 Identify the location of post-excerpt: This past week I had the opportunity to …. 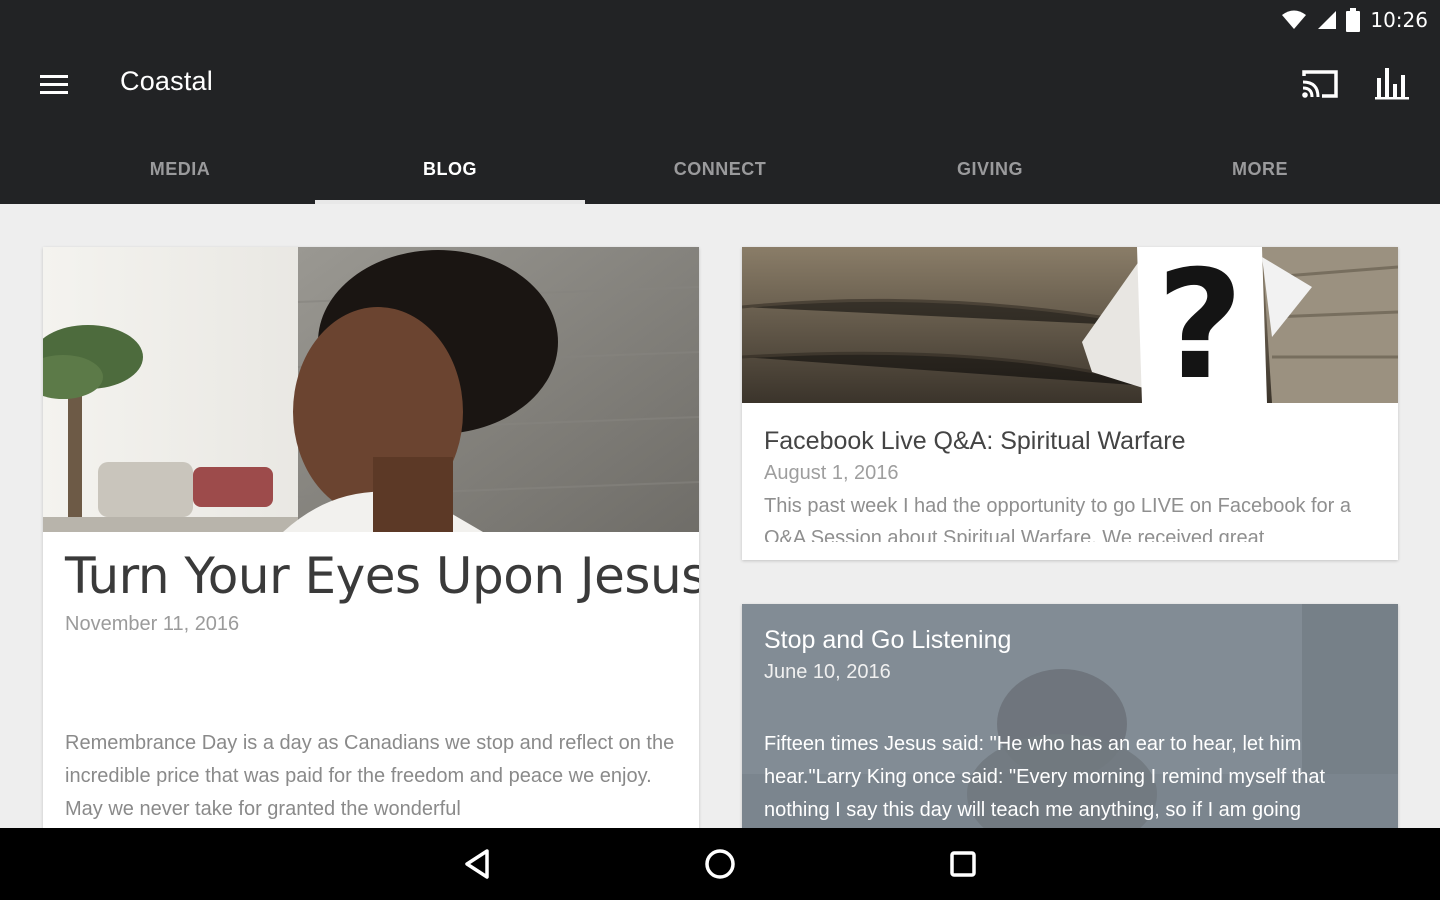
(1058, 518).